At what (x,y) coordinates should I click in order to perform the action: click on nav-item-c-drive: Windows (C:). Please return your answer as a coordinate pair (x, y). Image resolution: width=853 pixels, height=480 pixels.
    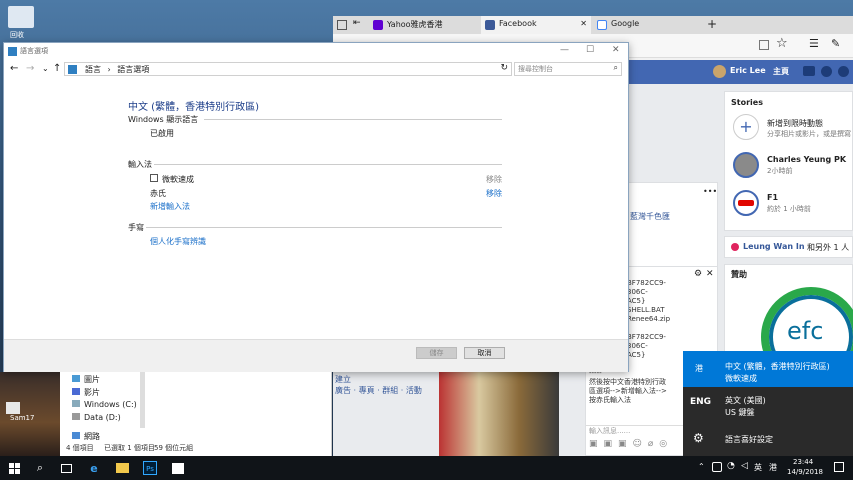
    Looking at the image, I should click on (104, 404).